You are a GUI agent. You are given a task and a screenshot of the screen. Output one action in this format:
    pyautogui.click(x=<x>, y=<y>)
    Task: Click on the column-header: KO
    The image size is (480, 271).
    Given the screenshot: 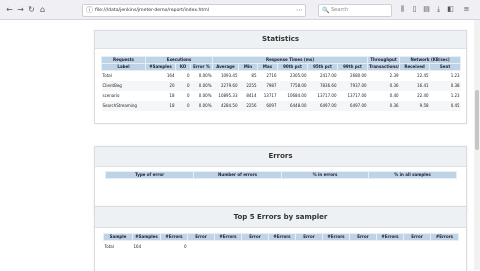 What is the action you would take?
    pyautogui.click(x=183, y=67)
    